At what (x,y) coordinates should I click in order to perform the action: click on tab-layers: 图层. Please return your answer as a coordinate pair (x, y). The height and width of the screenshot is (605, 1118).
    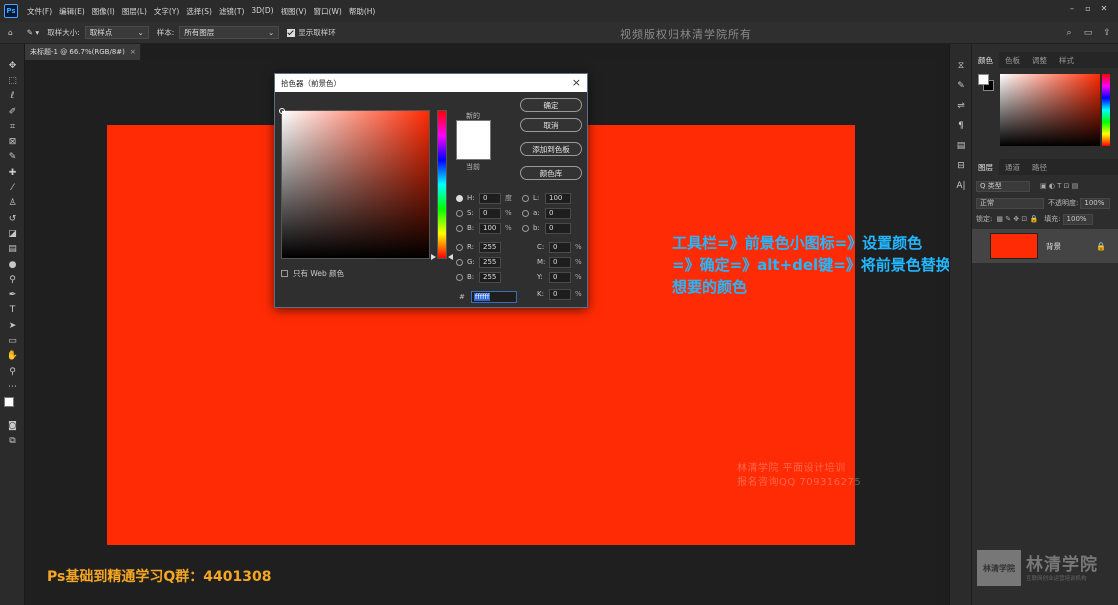
    Looking at the image, I should click on (985, 167).